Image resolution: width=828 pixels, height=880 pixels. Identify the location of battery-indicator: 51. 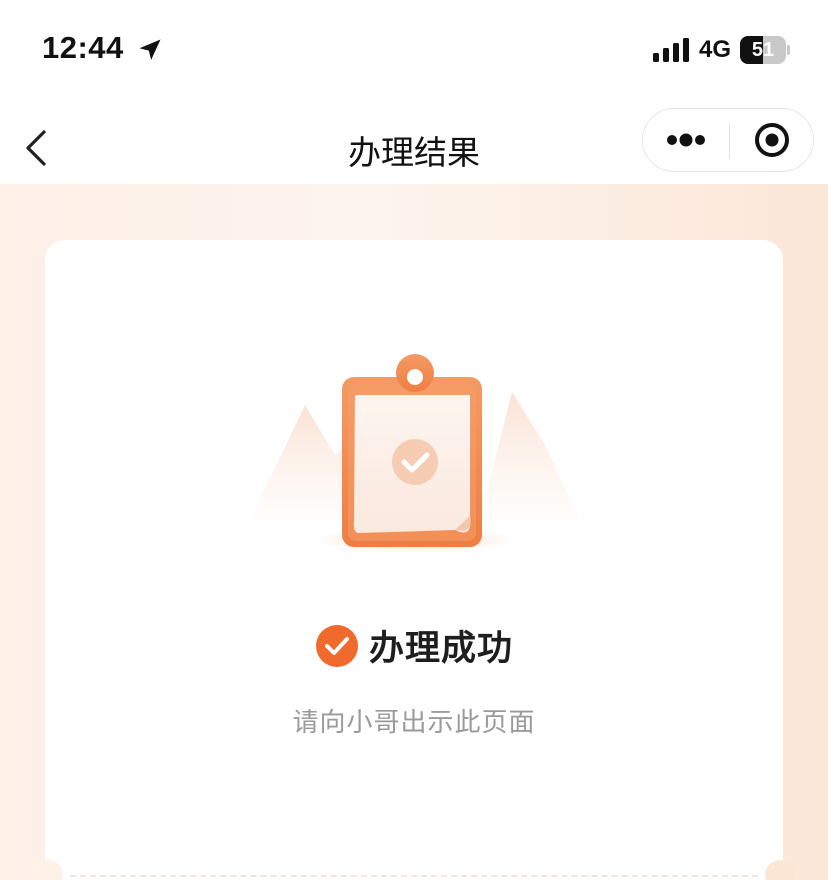
(765, 50).